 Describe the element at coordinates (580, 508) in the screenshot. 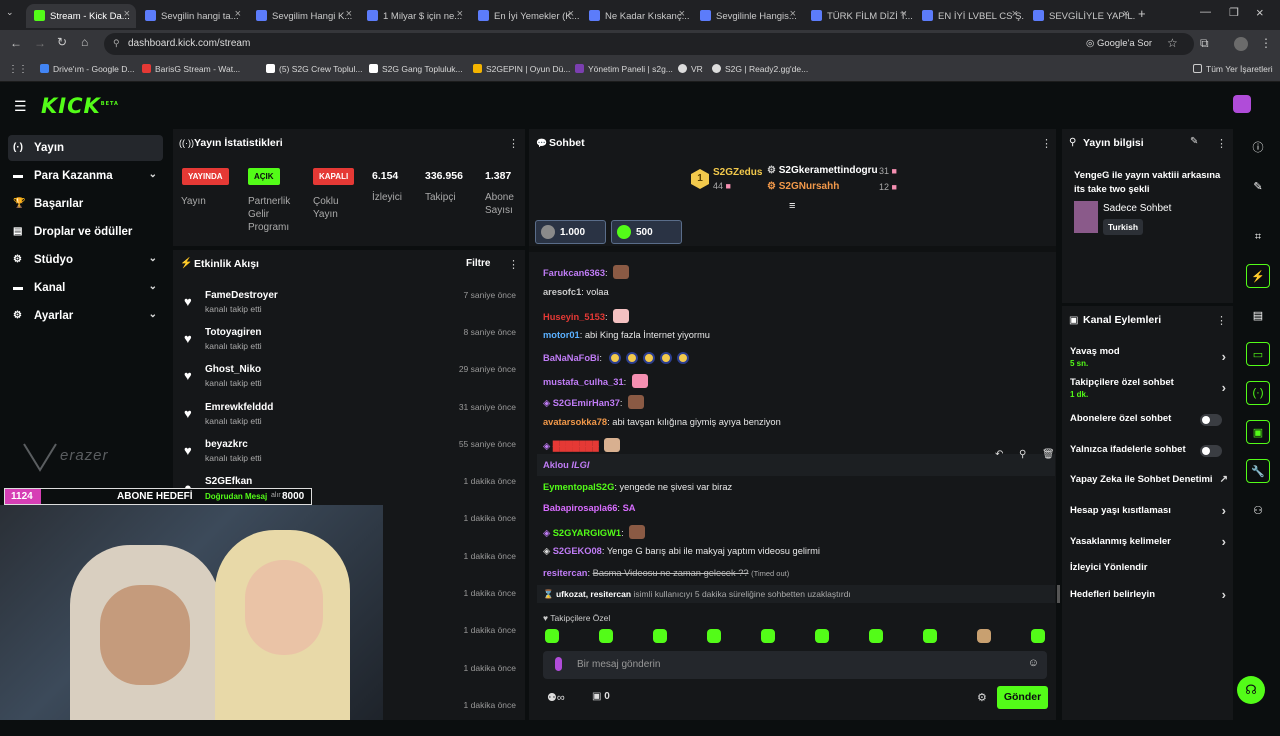

I see `chat-username: Babapirosapla66` at that location.